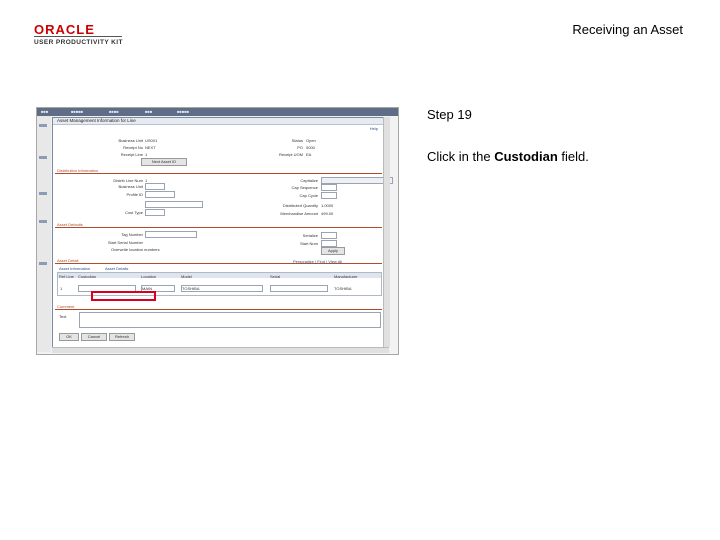  Describe the element at coordinates (299, 288) in the screenshot. I see `serial-input` at that location.